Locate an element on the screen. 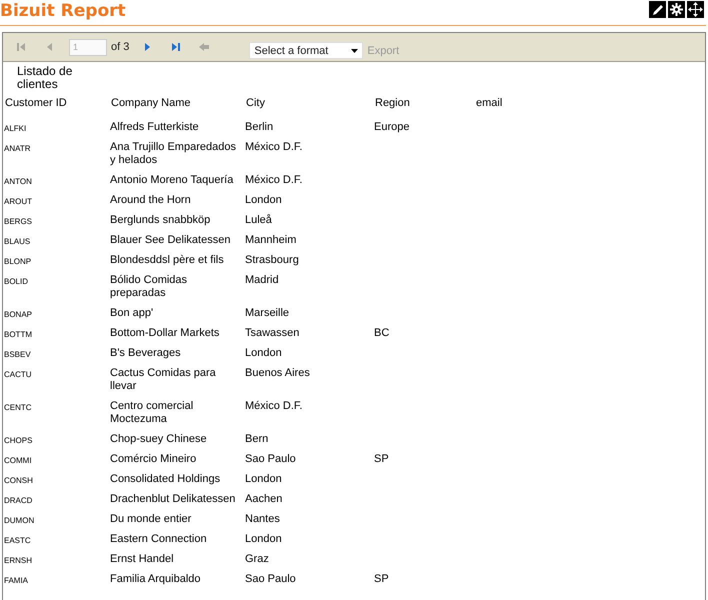  table-cell: Europe is located at coordinates (392, 127).